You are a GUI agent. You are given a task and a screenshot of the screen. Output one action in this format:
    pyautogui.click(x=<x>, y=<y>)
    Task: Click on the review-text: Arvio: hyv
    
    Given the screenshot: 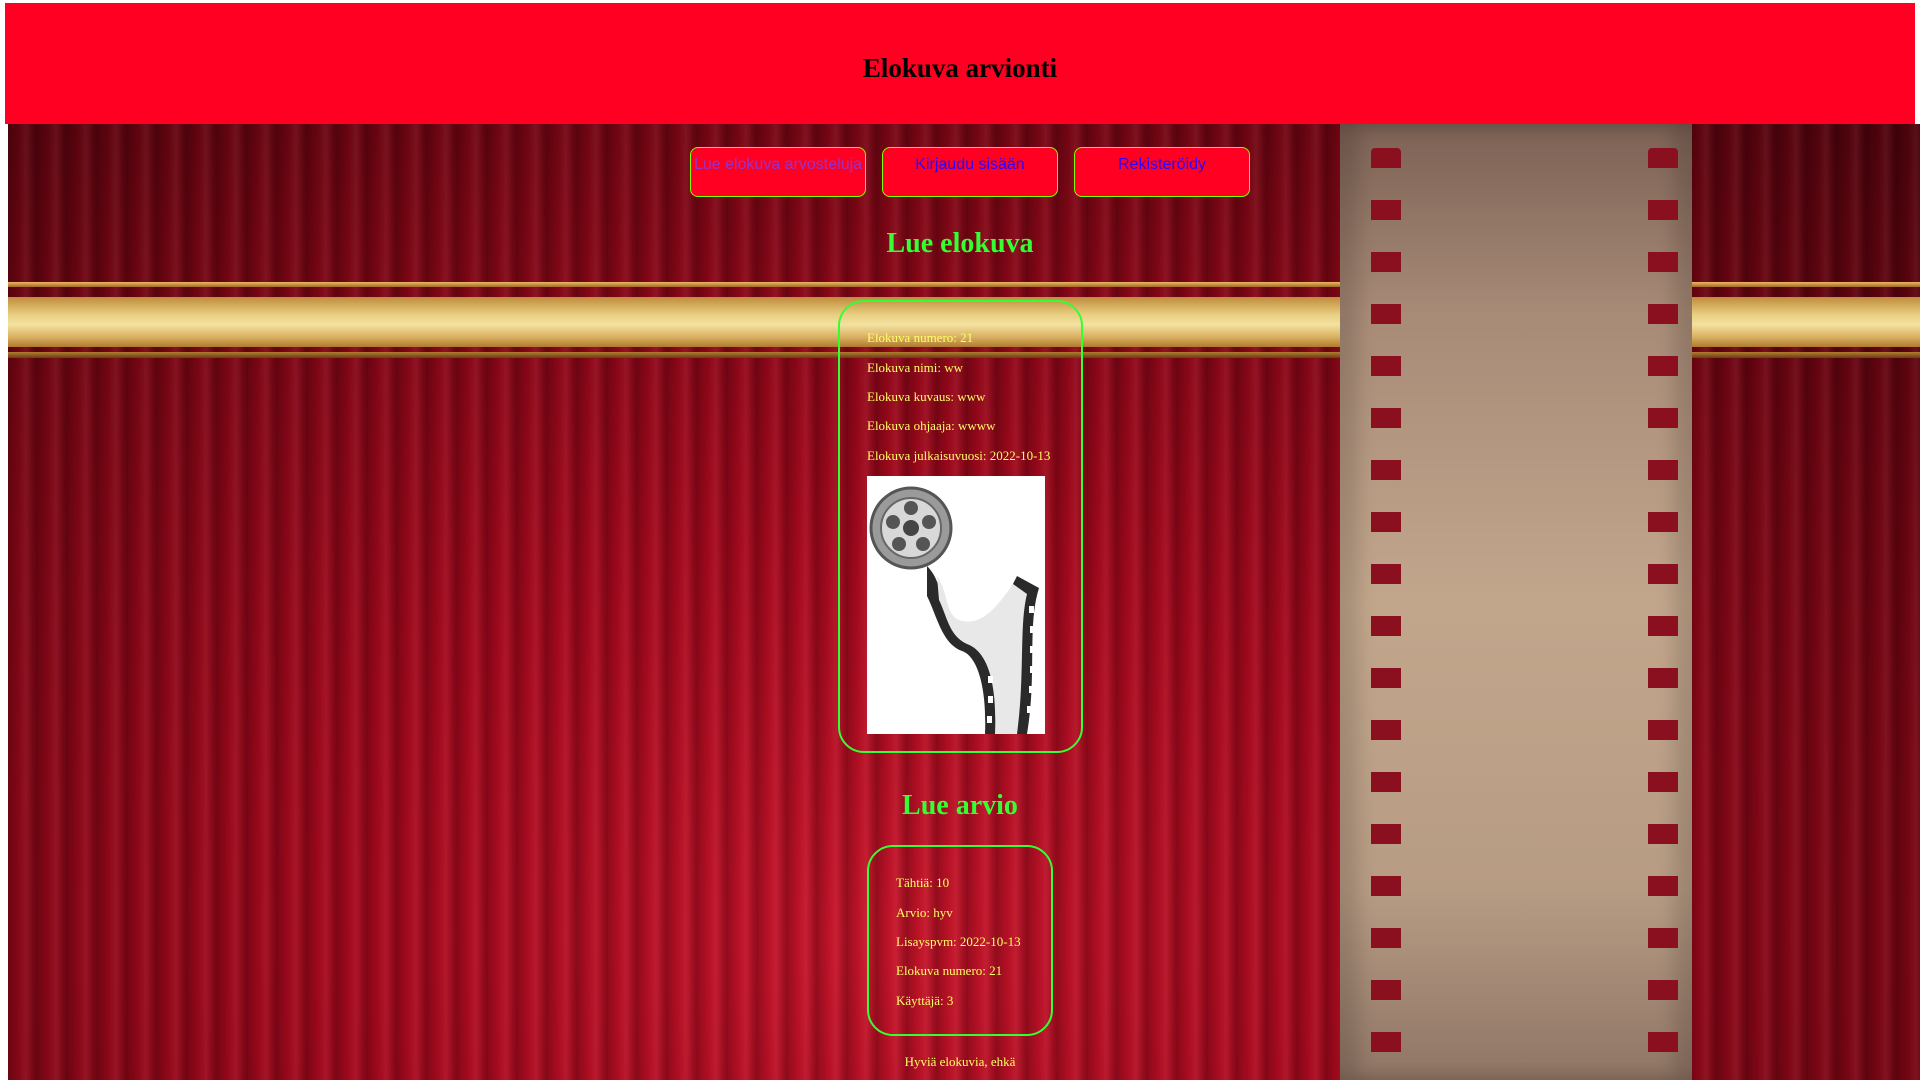 What is the action you would take?
    pyautogui.click(x=924, y=912)
    